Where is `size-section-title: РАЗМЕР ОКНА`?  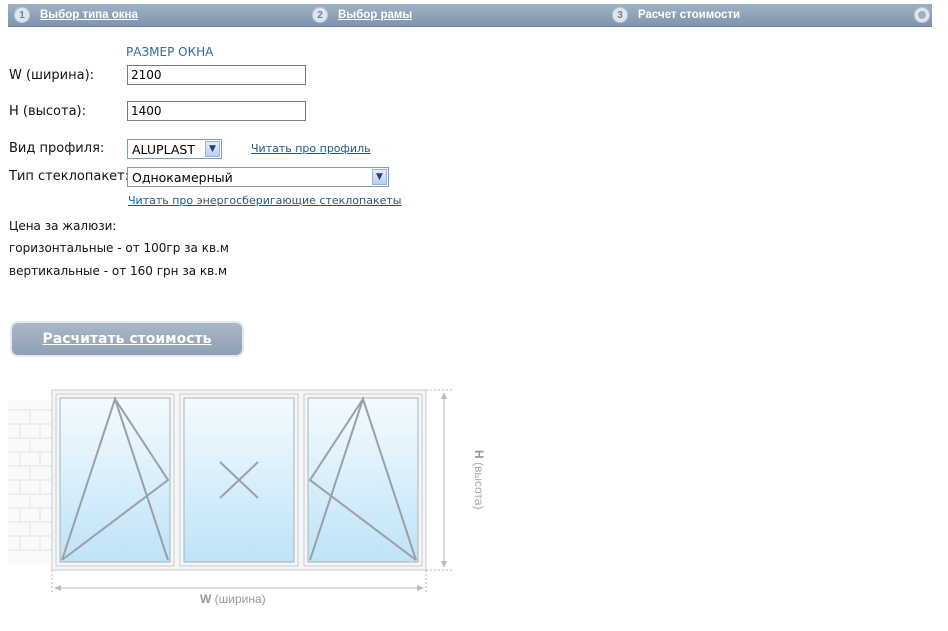 size-section-title: РАЗМЕР ОКНА is located at coordinates (170, 52).